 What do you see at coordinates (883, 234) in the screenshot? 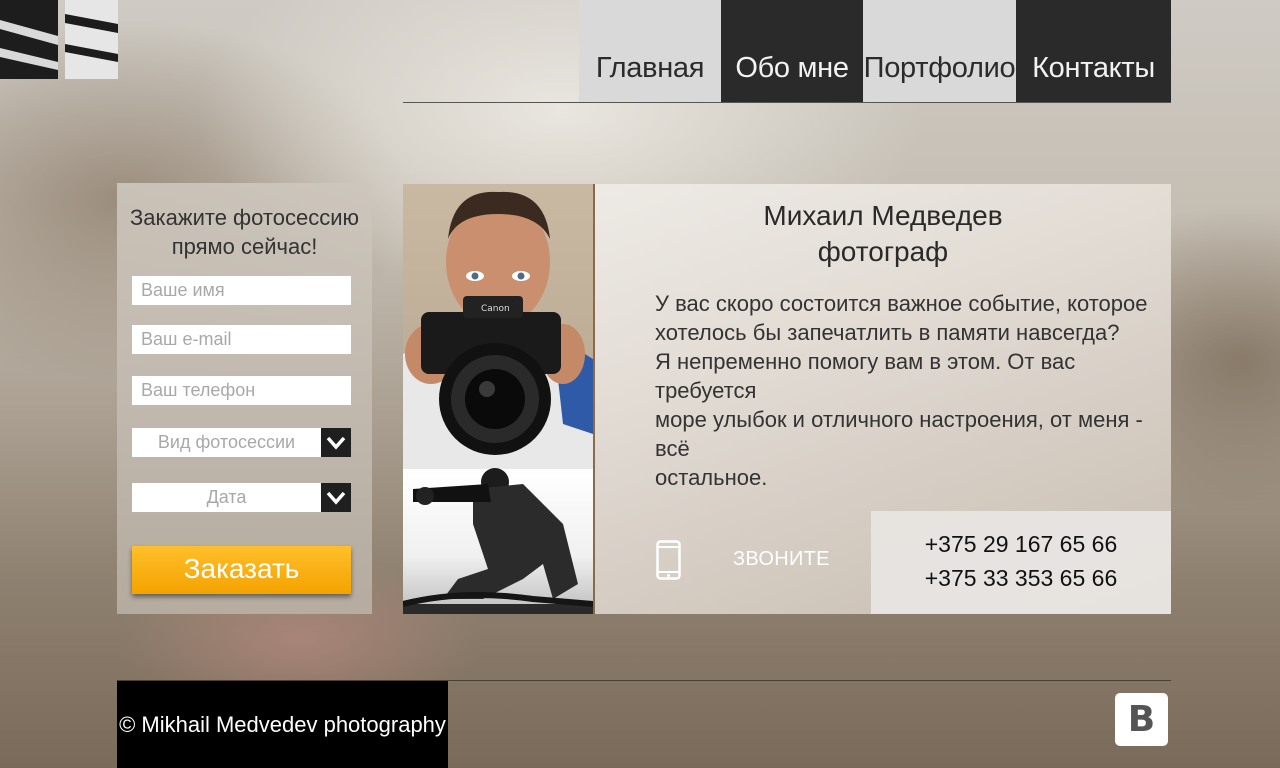
I see `author-heading: Михаил Медведев фотограф` at bounding box center [883, 234].